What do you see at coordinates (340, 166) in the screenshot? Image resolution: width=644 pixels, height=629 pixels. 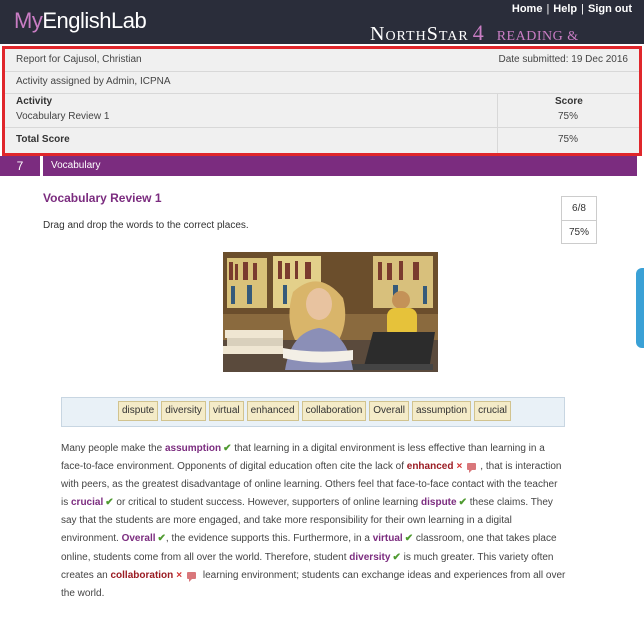 I see `section-title: Vocabulary` at bounding box center [340, 166].